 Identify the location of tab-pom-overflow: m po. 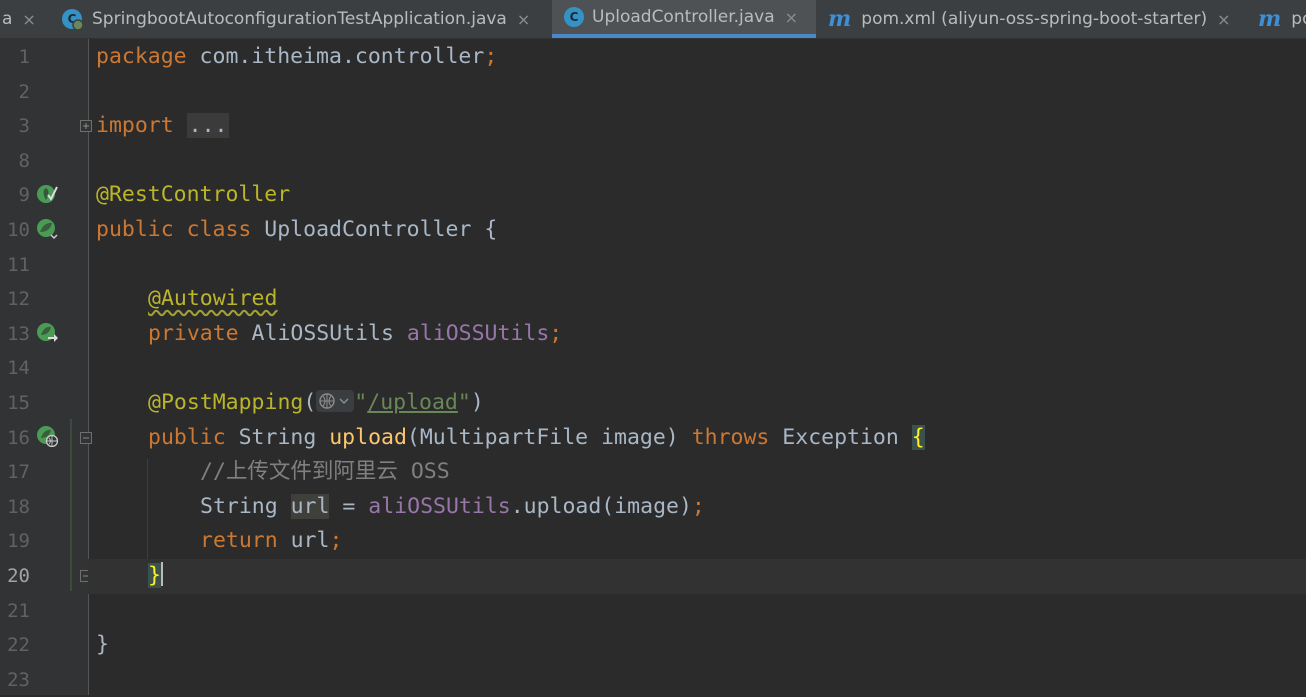
(1282, 19).